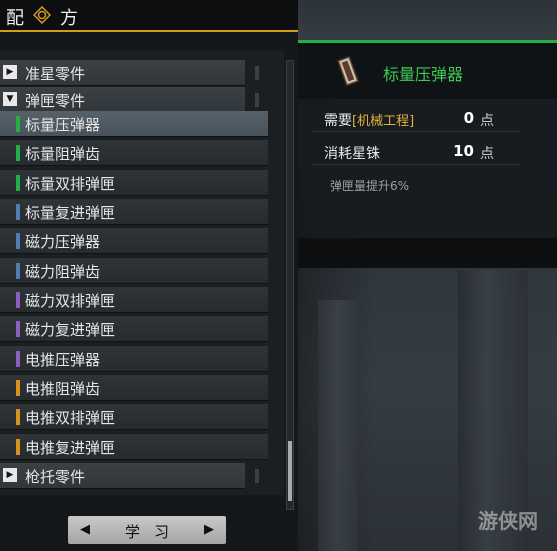 The width and height of the screenshot is (557, 551). What do you see at coordinates (134, 241) in the screenshot?
I see `recipe-item: 磁力压弹器` at bounding box center [134, 241].